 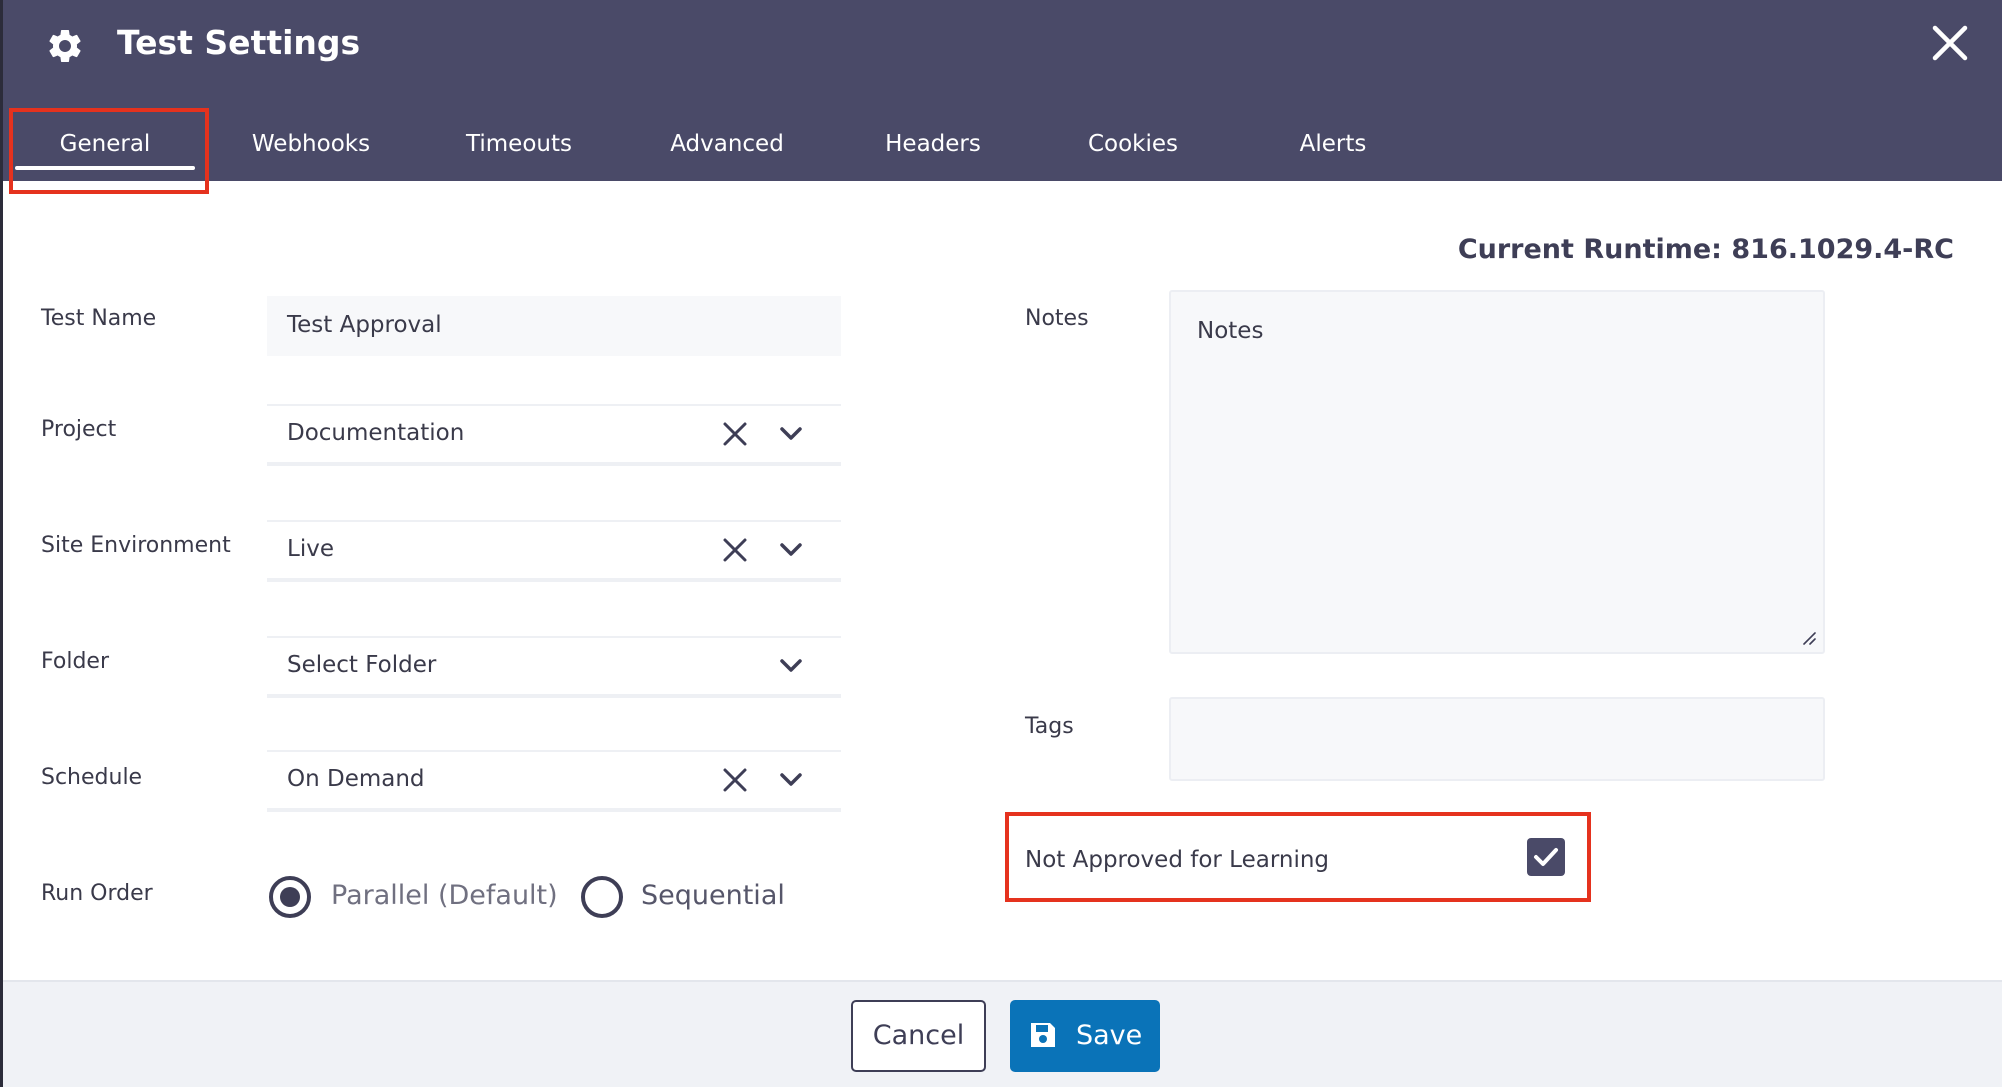 I want to click on tab-timeouts: Timeouts, so click(x=519, y=144).